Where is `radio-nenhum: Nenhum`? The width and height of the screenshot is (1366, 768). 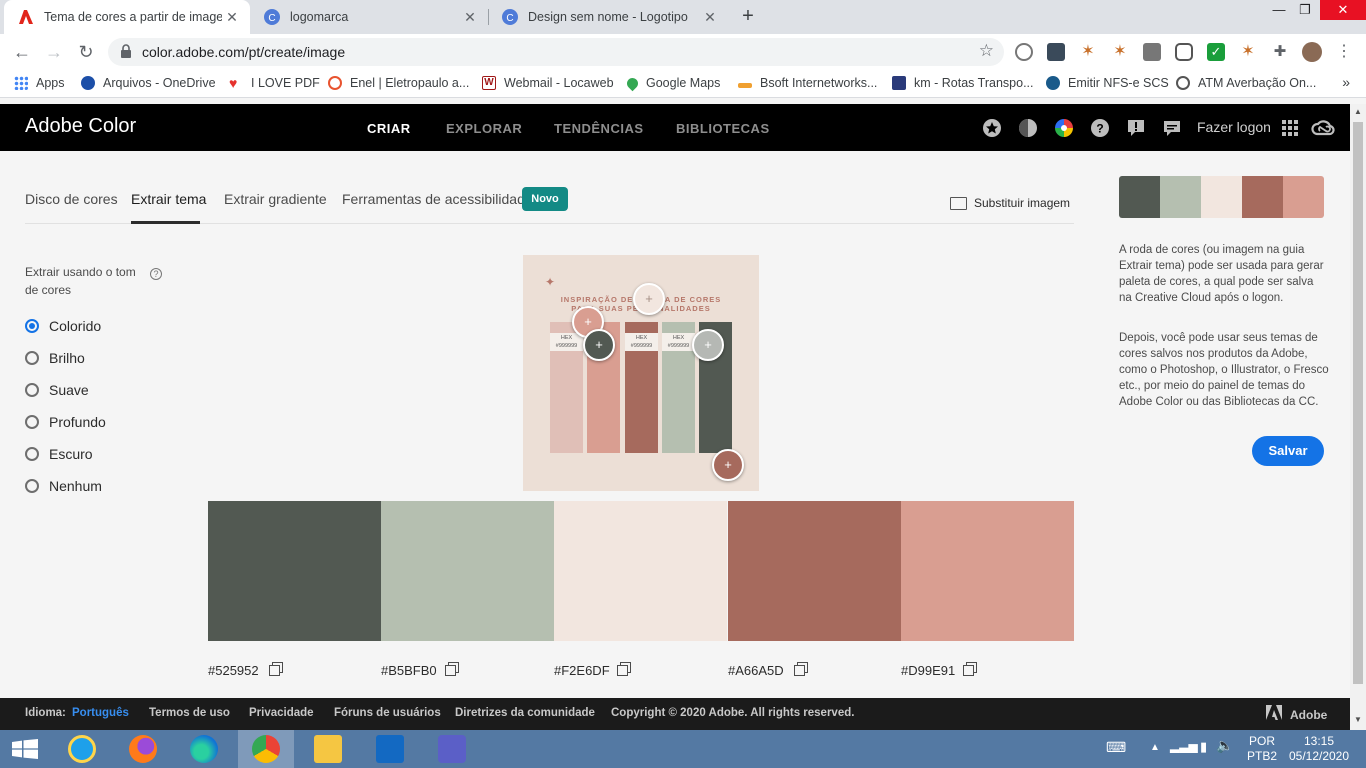 radio-nenhum: Nenhum is located at coordinates (63, 486).